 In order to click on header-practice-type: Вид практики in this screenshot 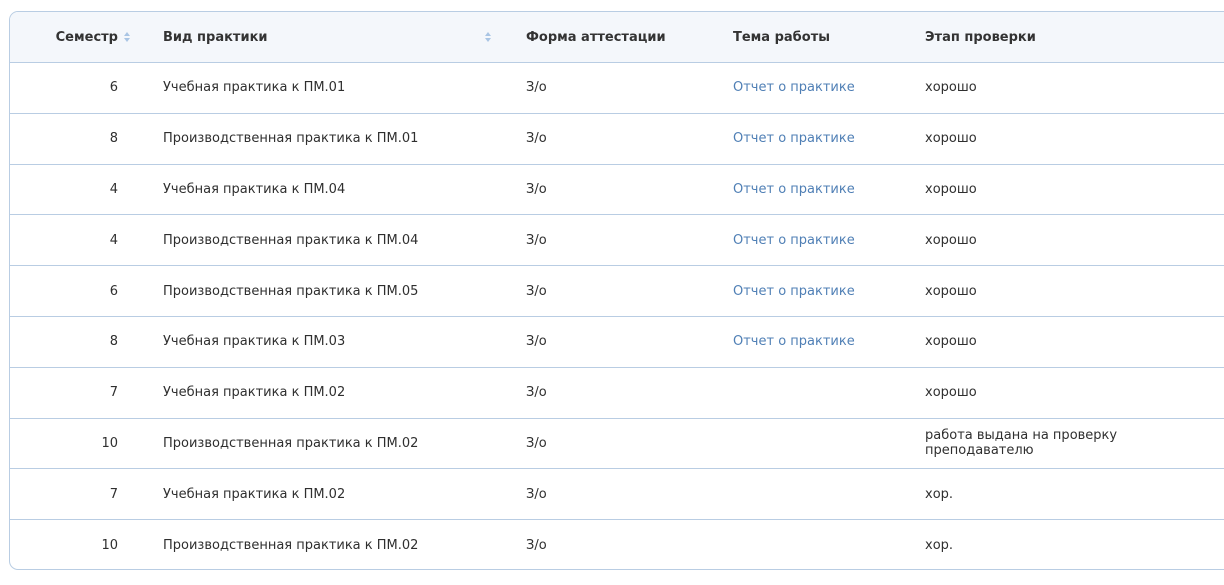, I will do `click(330, 37)`.